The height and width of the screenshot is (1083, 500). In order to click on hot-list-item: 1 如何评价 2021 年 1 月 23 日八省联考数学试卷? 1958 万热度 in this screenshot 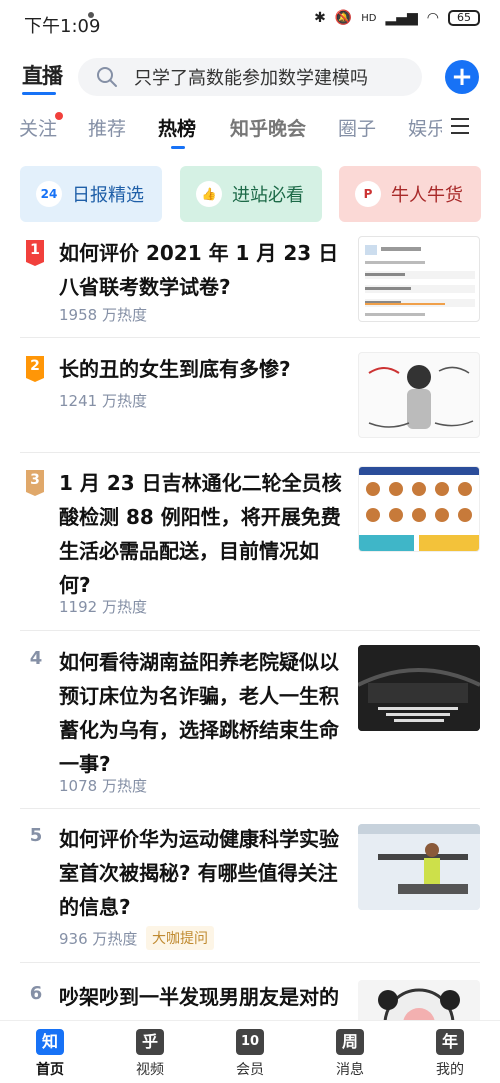, I will do `click(250, 286)`.